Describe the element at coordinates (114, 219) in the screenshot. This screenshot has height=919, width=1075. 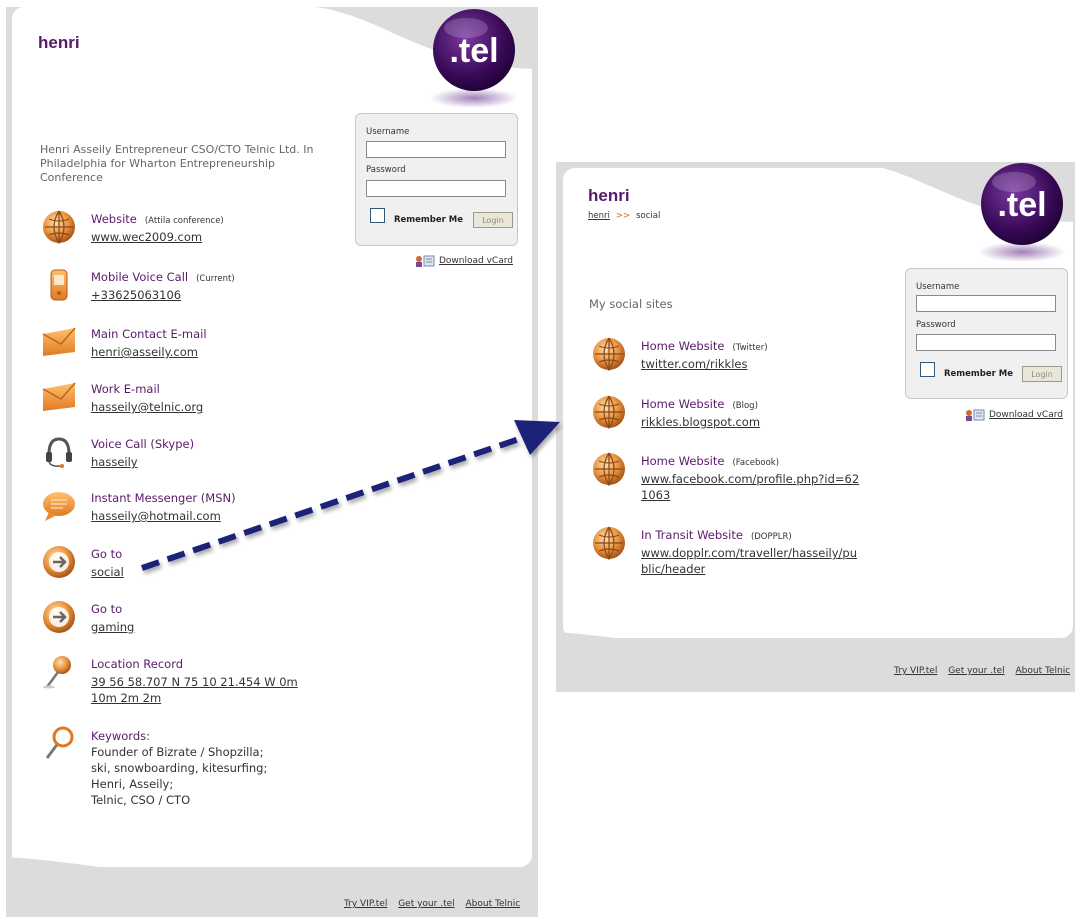
I see `entry-label: Website` at that location.